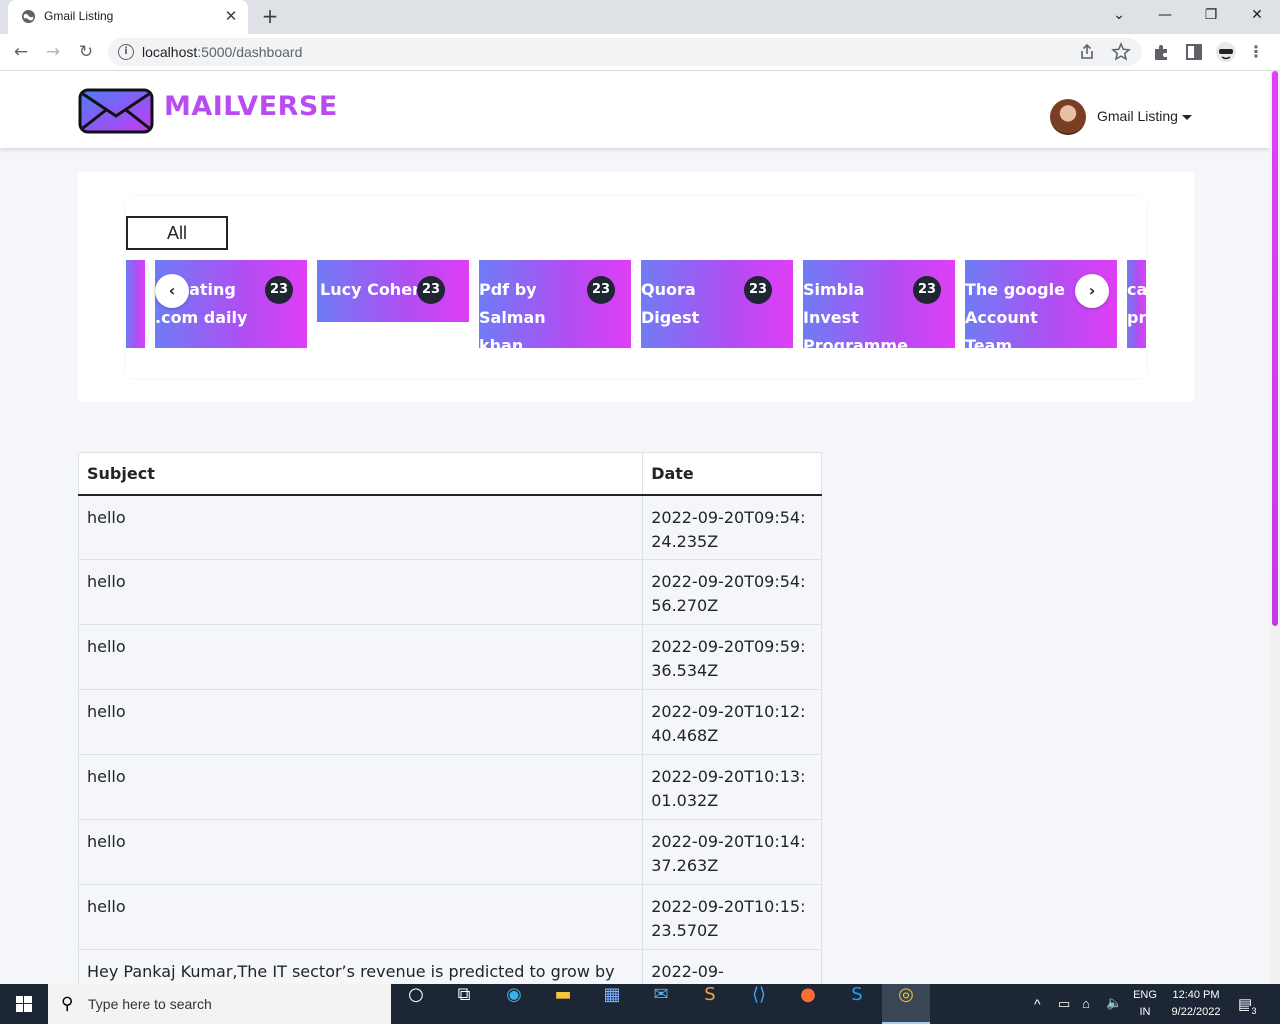  Describe the element at coordinates (177, 233) in the screenshot. I see `filter-all-button: All` at that location.